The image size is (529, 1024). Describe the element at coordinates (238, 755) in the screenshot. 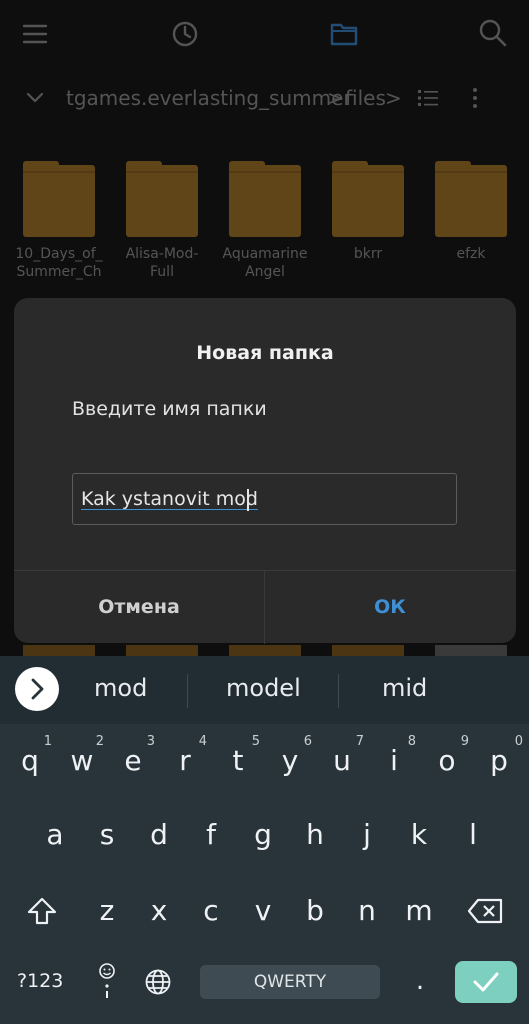

I see `key-t: t5` at that location.